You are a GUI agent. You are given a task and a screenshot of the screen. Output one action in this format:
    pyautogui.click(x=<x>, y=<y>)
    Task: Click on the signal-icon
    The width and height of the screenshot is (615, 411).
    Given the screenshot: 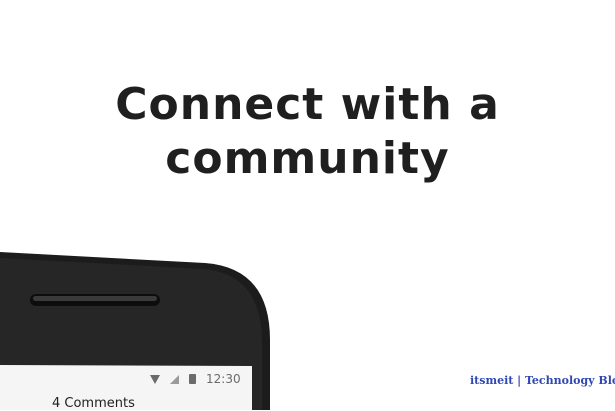 What is the action you would take?
    pyautogui.click(x=174, y=379)
    